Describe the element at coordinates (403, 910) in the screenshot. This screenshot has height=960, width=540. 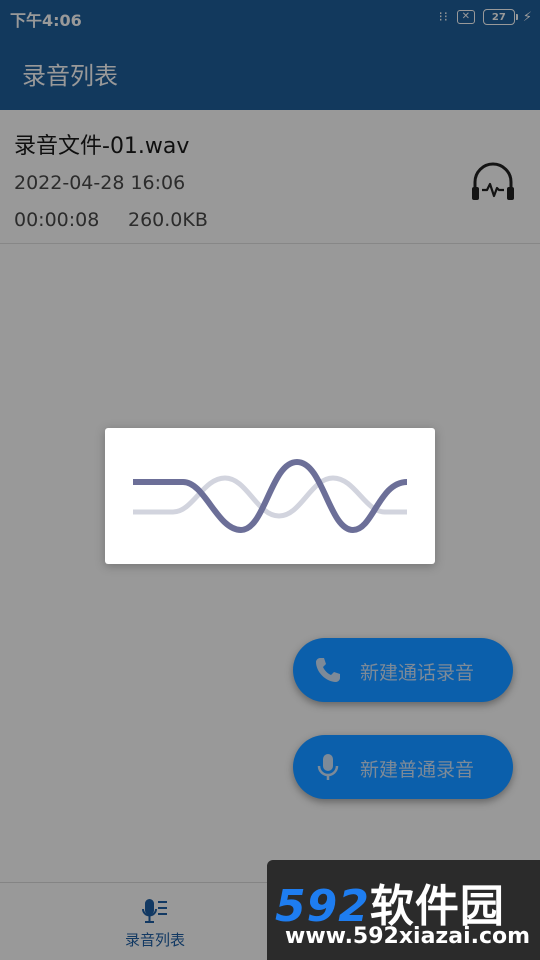
I see `watermark: 592软件园 www.592xiazai.com` at that location.